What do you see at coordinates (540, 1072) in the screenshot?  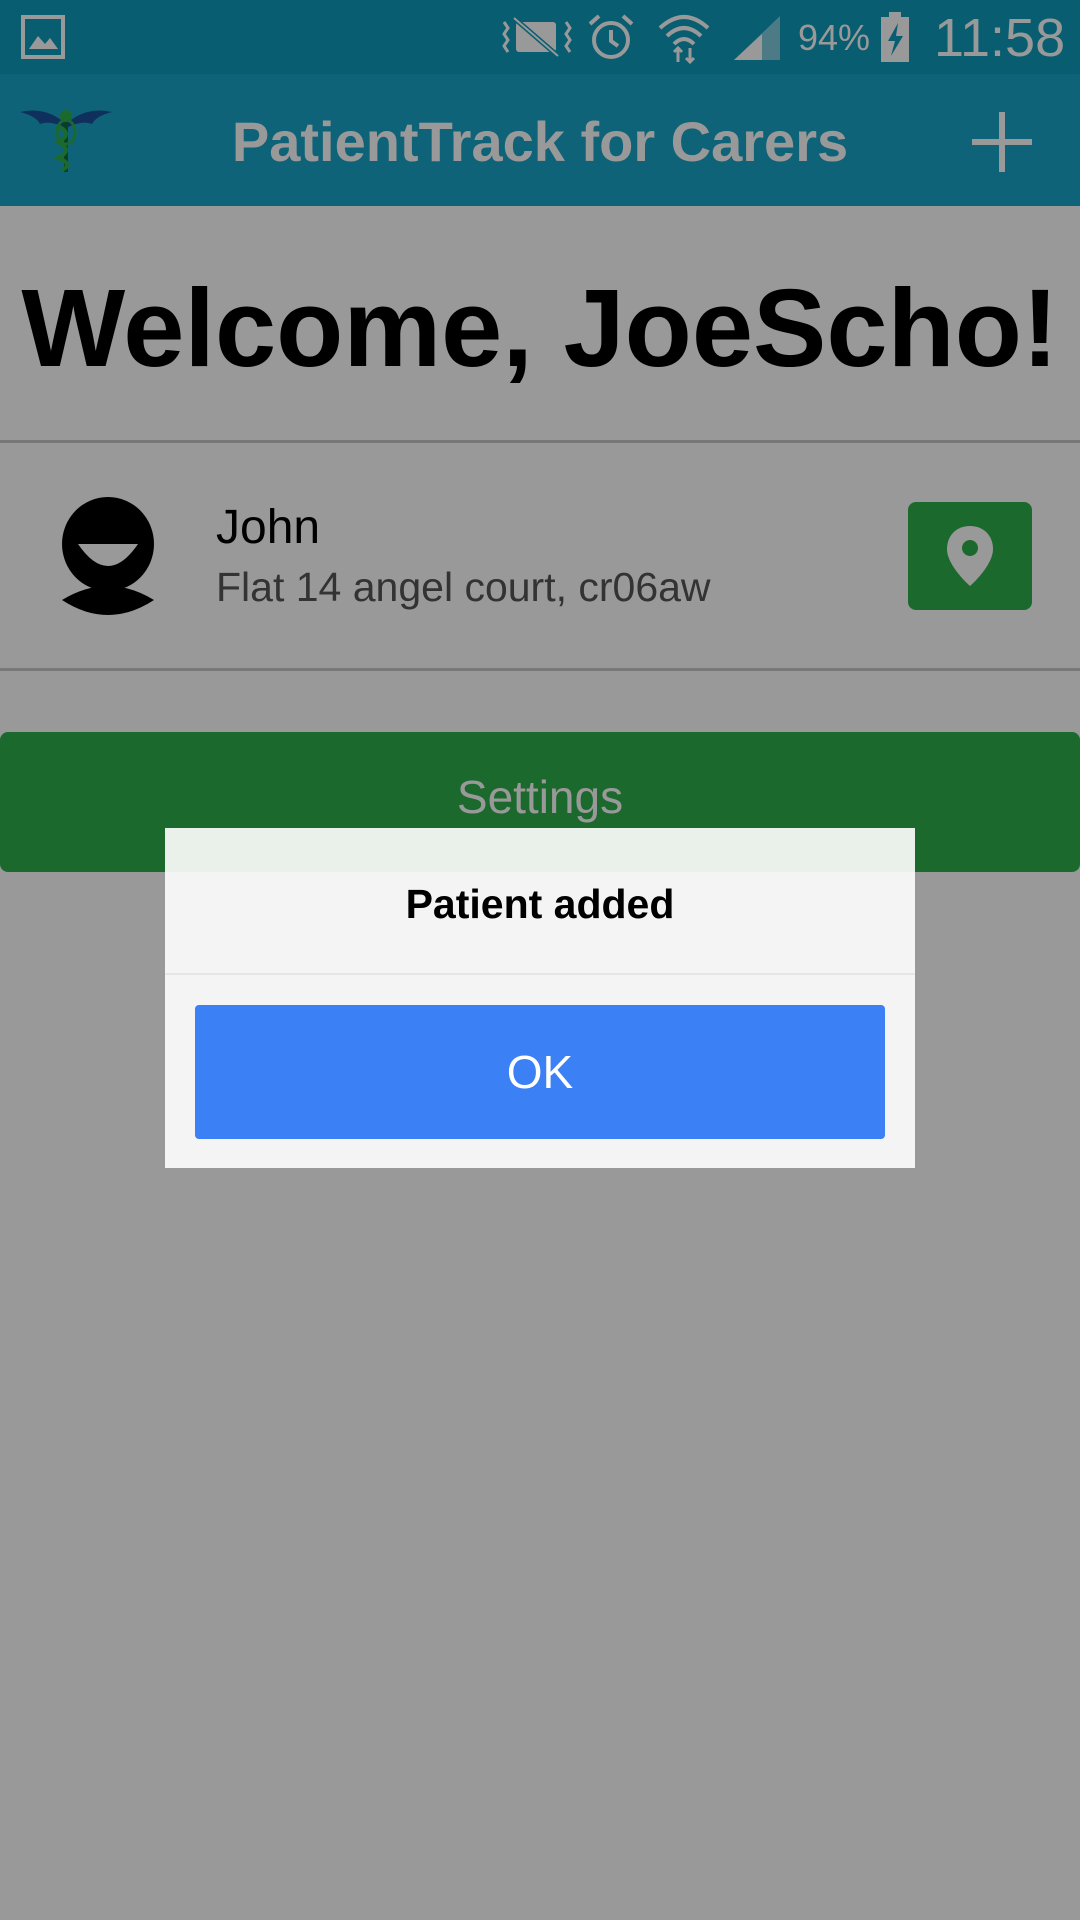 I see `ok-button: OK` at bounding box center [540, 1072].